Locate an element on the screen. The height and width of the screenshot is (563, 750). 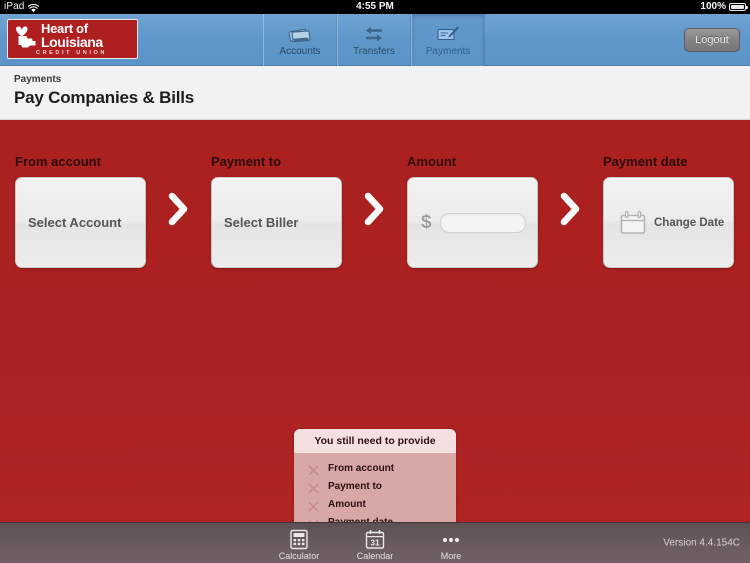
logo-wordmark: Heart of Louisiana is located at coordinates (72, 36).